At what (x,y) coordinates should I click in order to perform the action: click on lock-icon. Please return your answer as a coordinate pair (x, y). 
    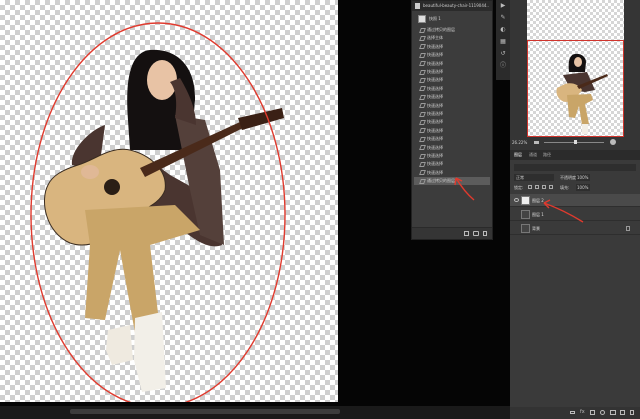
    Looking at the image, I should click on (628, 228).